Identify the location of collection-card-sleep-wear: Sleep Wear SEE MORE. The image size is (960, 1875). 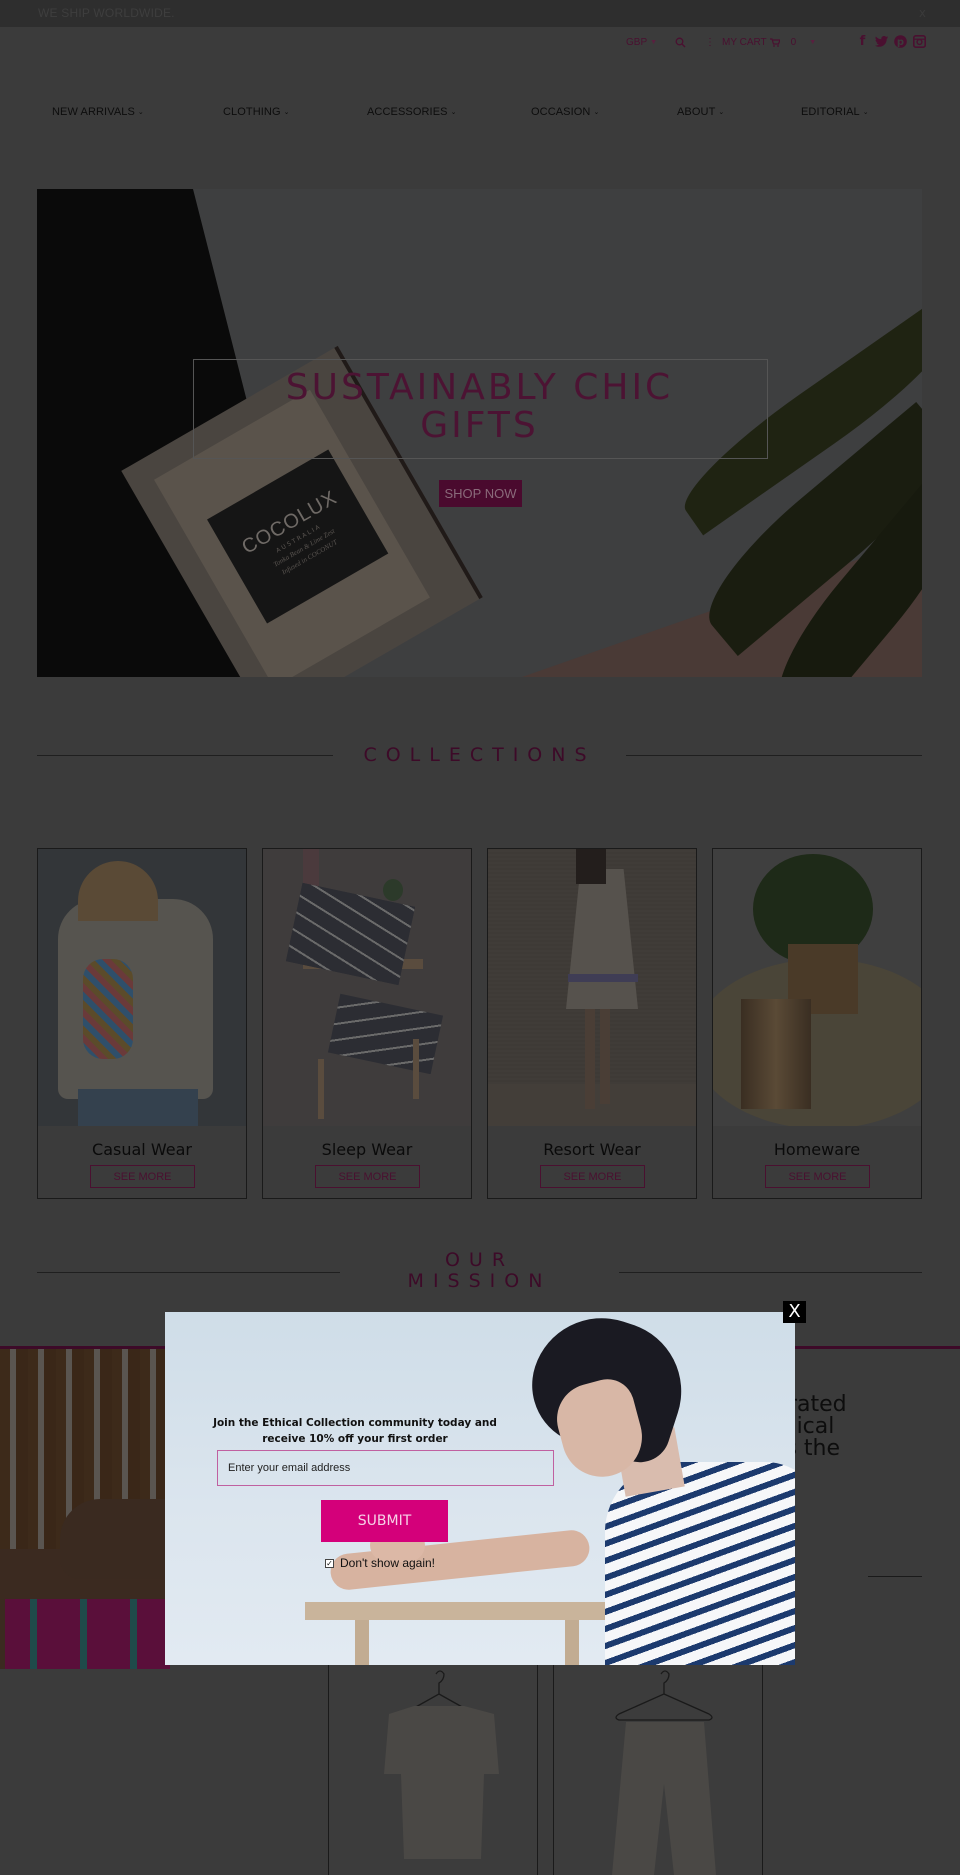
(367, 1023).